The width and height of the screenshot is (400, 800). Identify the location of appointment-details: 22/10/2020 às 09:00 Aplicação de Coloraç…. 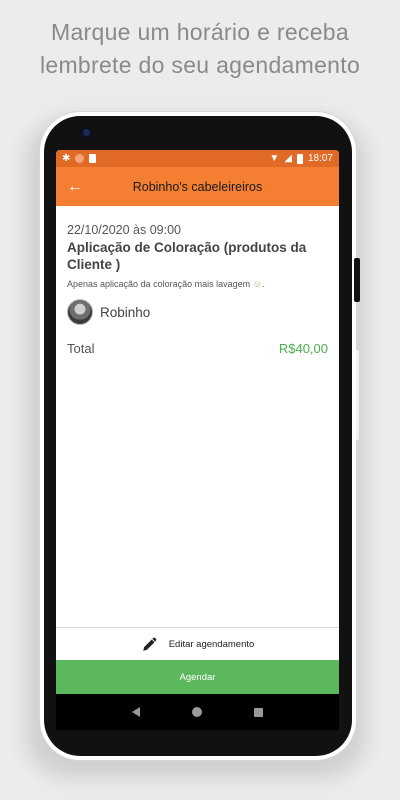
(197, 281).